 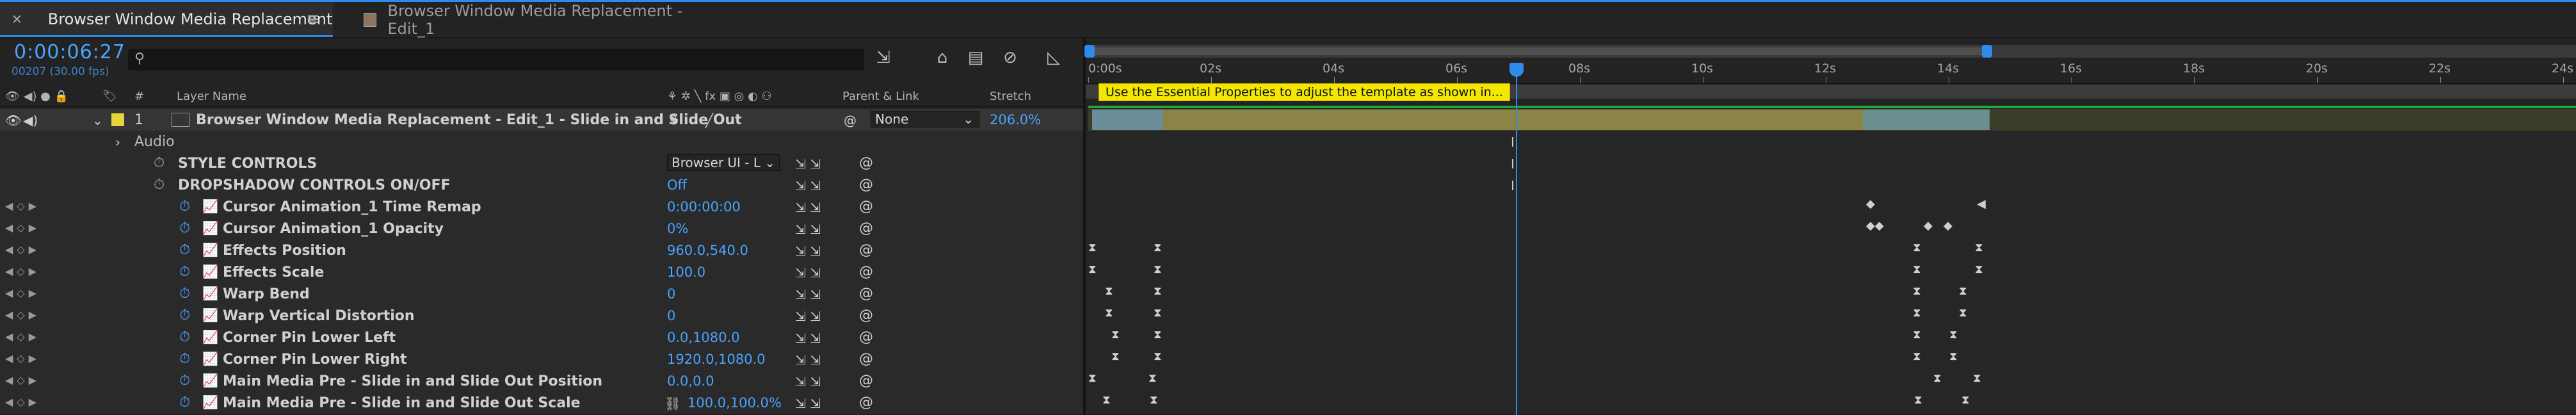 I want to click on expand-chevron-icon: ⌄, so click(x=97, y=120).